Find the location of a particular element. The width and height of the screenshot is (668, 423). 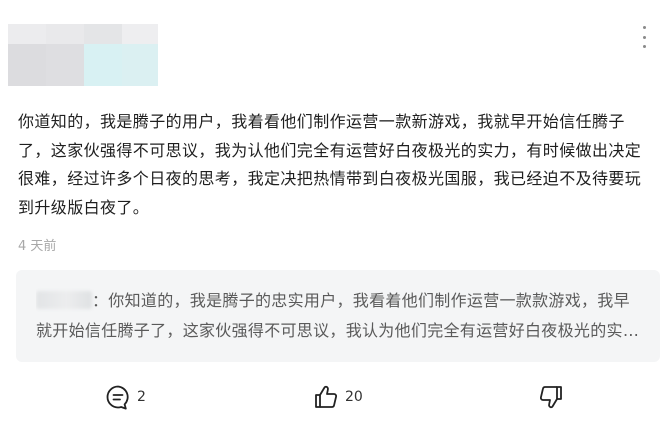

like-count: 20 is located at coordinates (354, 397).